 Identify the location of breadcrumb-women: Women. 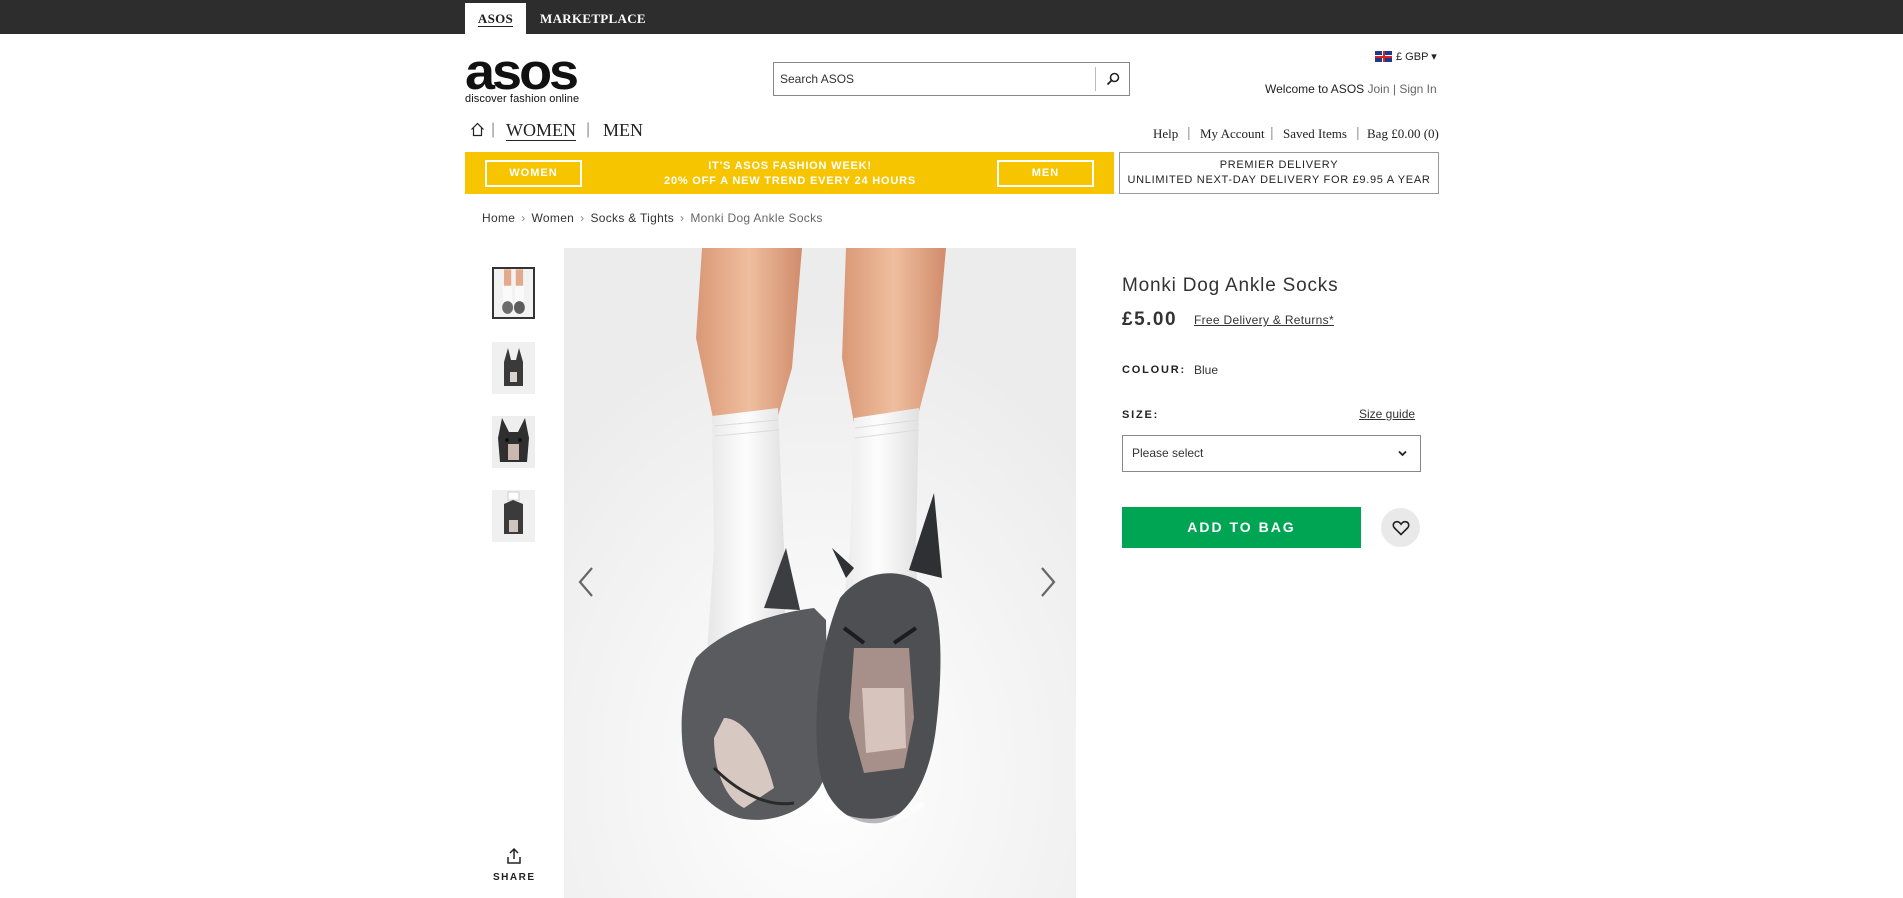
(553, 218).